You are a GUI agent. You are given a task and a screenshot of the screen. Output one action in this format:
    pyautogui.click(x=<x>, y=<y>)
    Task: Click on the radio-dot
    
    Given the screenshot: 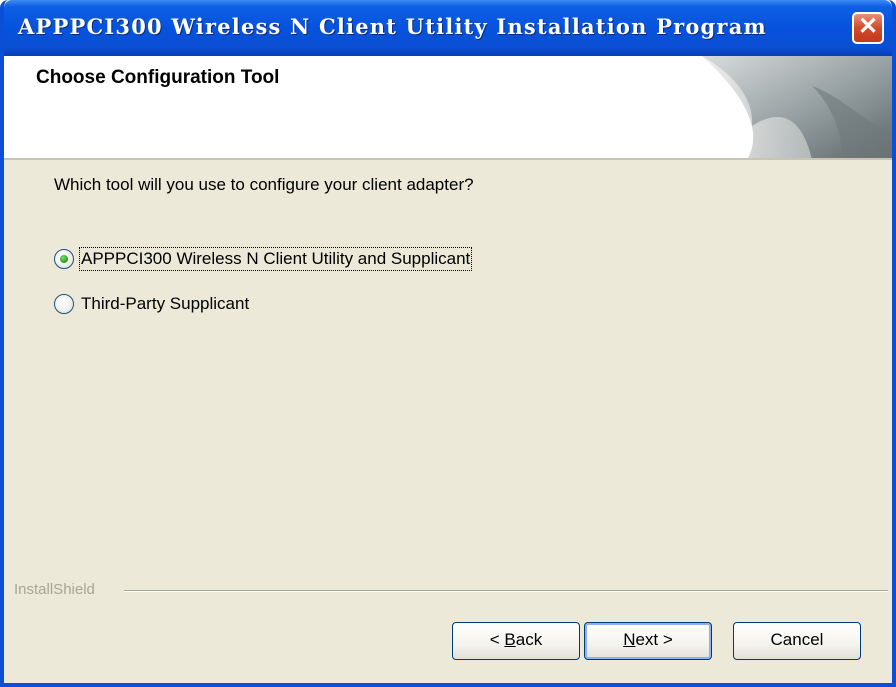 What is the action you would take?
    pyautogui.click(x=63, y=258)
    